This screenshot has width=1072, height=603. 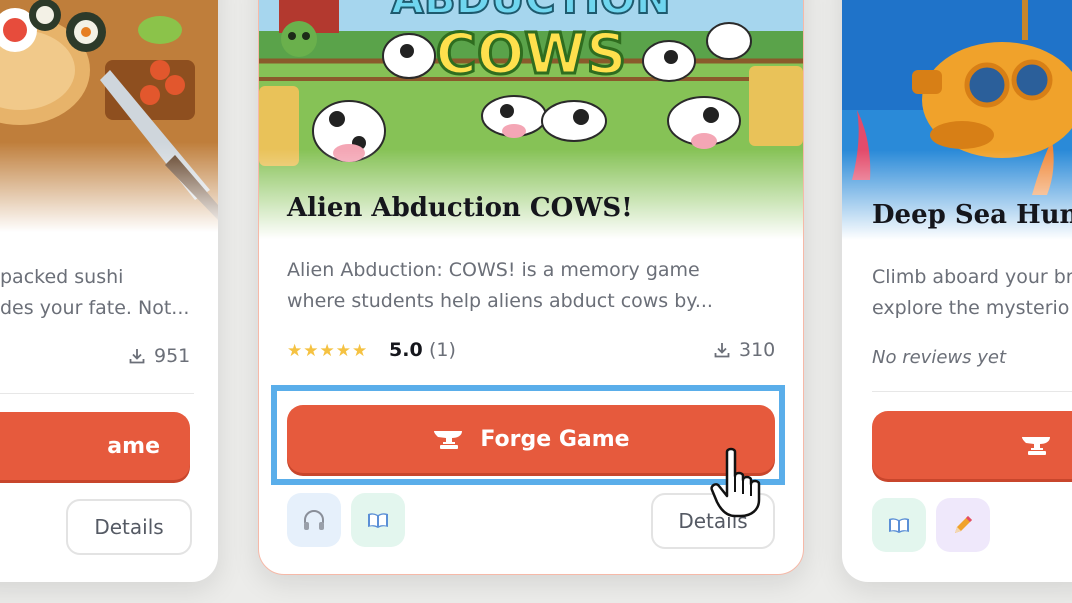 I want to click on no-reviews-label: No reviews yet, so click(x=939, y=357).